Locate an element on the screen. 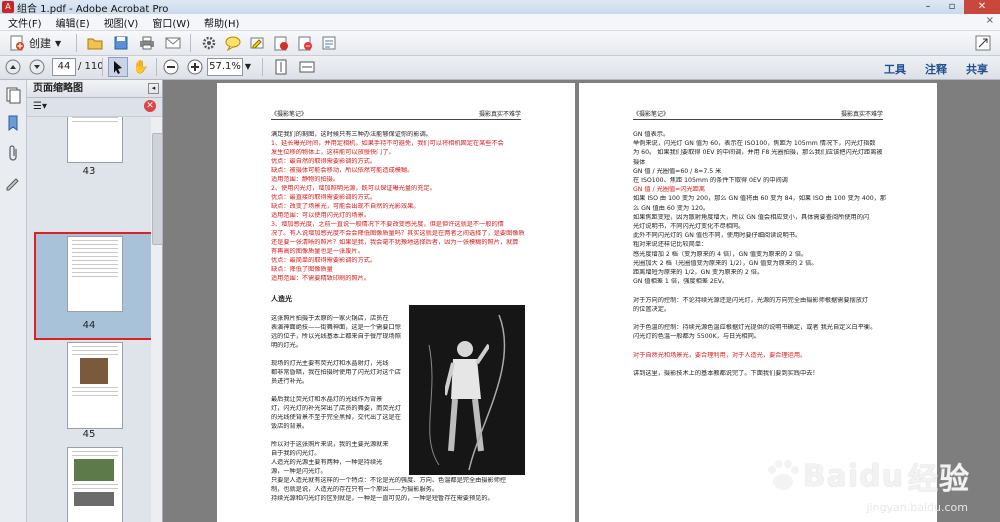 The height and width of the screenshot is (522, 1000). watermark-brand-cn: 经验 is located at coordinates (939, 479).